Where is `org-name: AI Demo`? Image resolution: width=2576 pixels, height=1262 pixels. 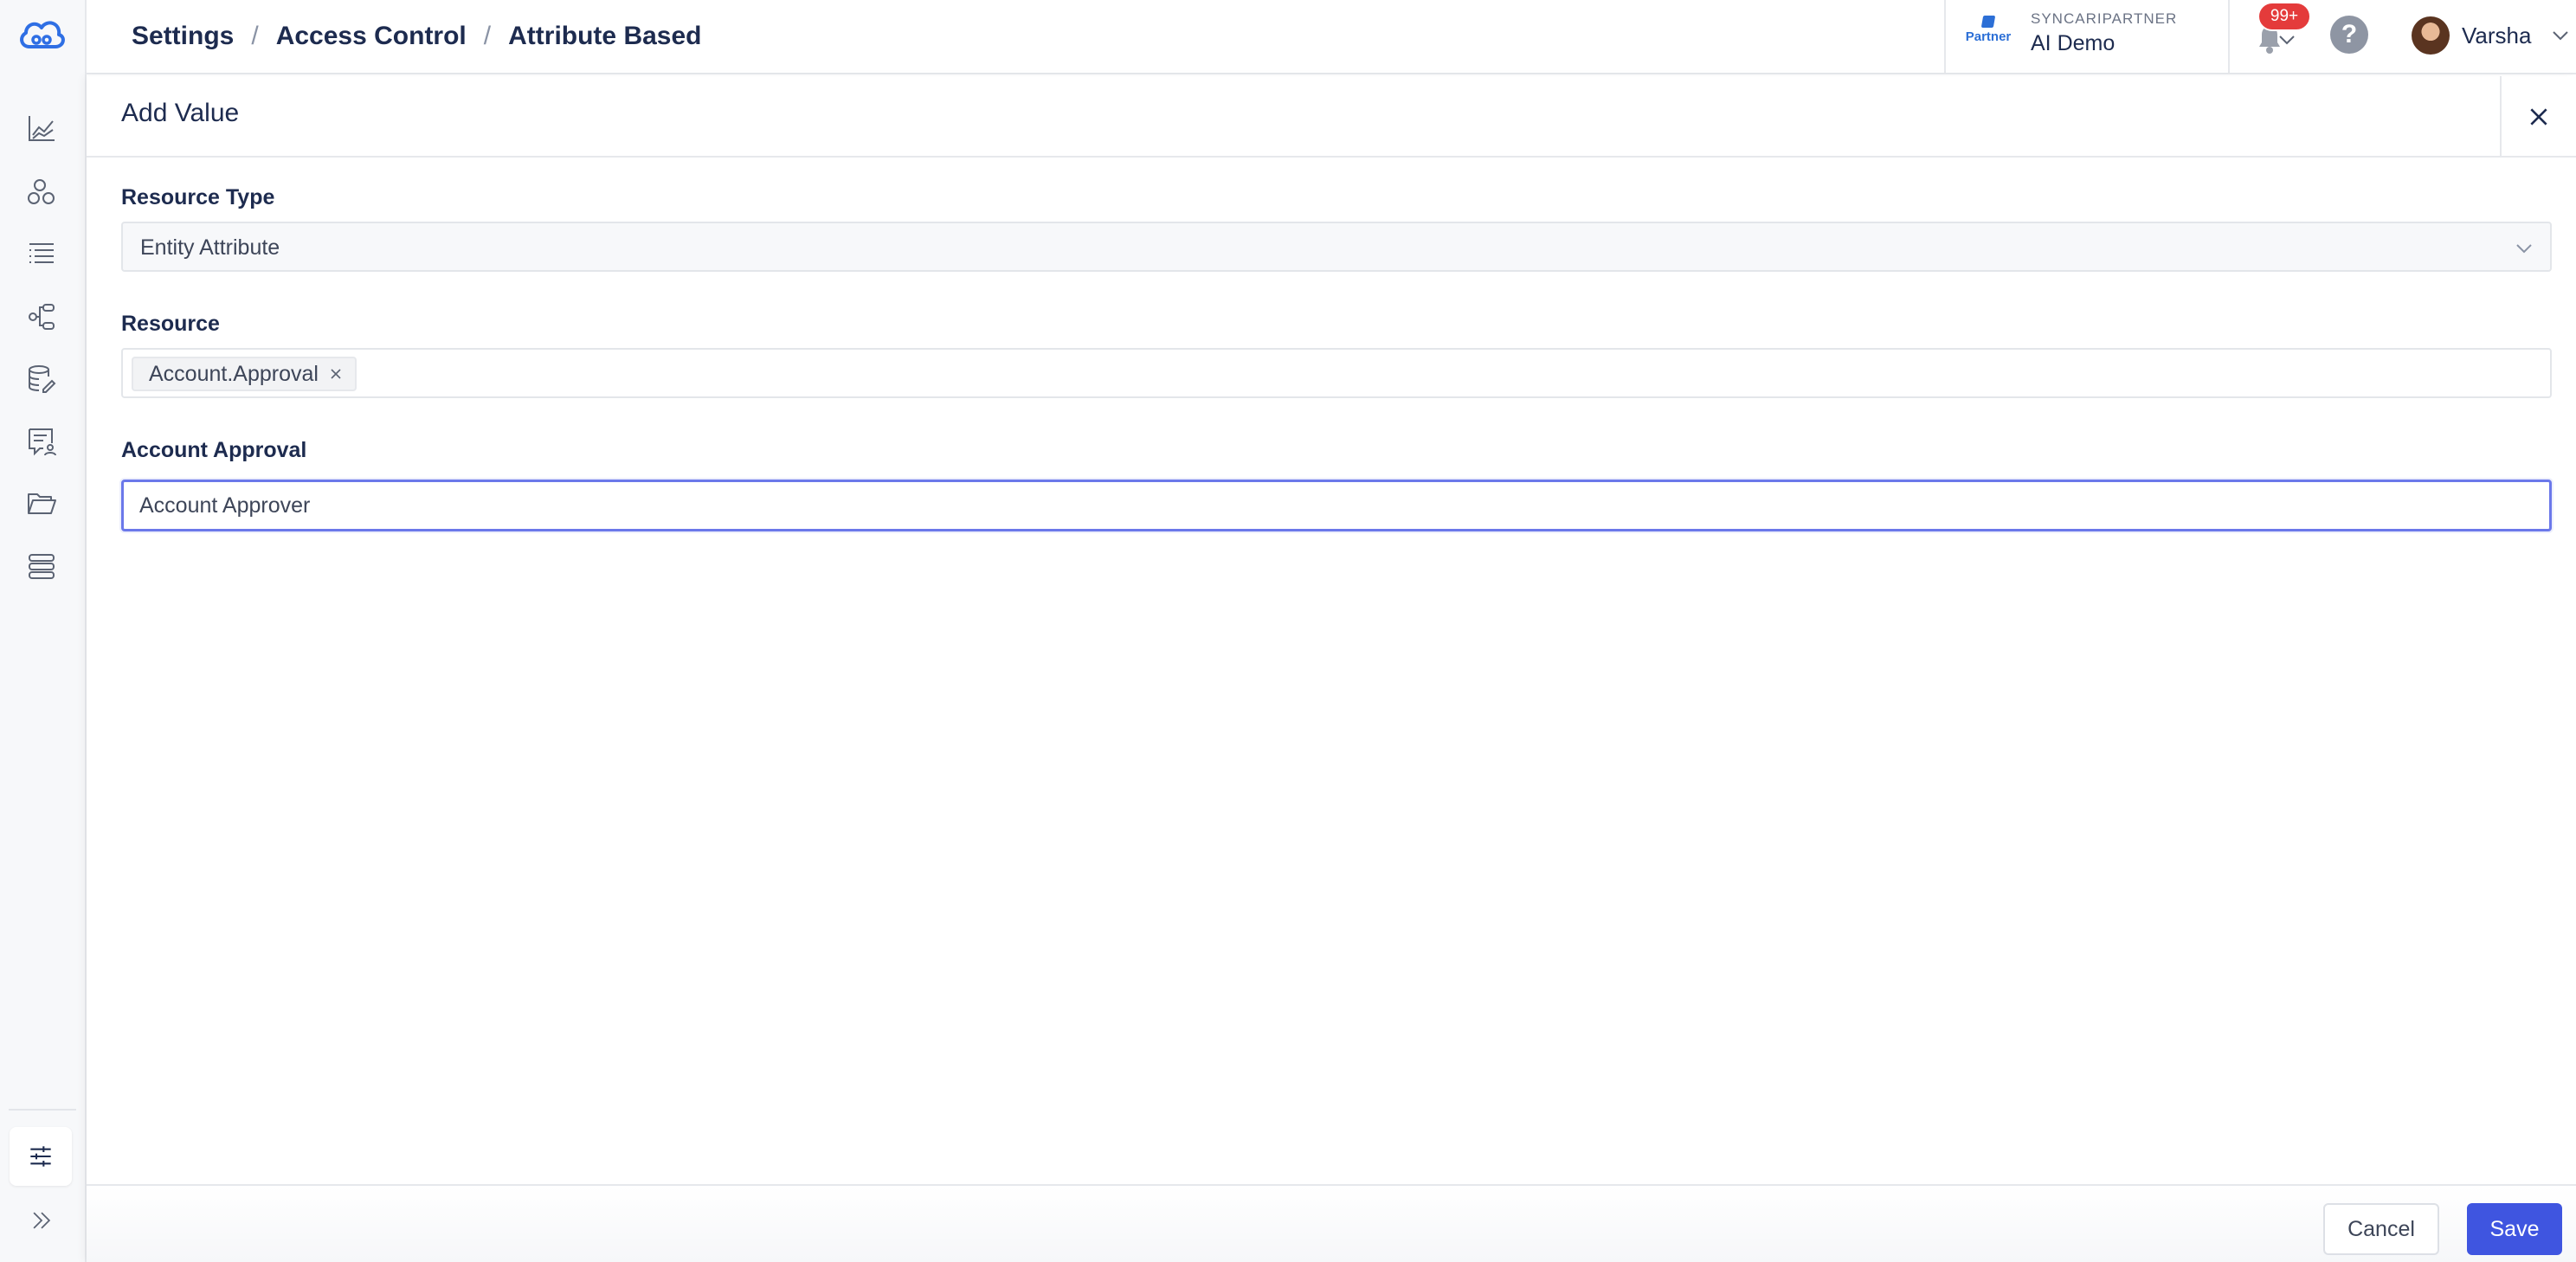
org-name: AI Demo is located at coordinates (2073, 43).